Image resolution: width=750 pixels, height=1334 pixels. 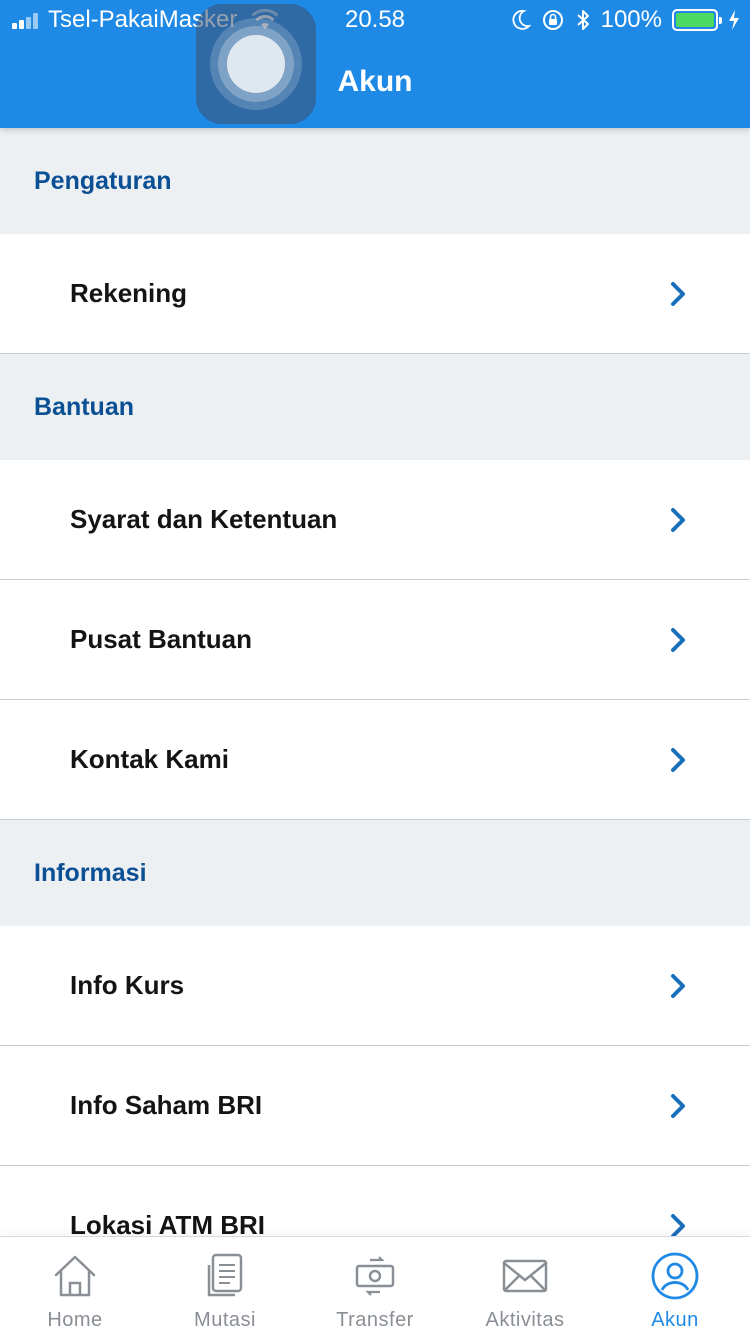 I want to click on rotation-lock-icon, so click(x=552, y=20).